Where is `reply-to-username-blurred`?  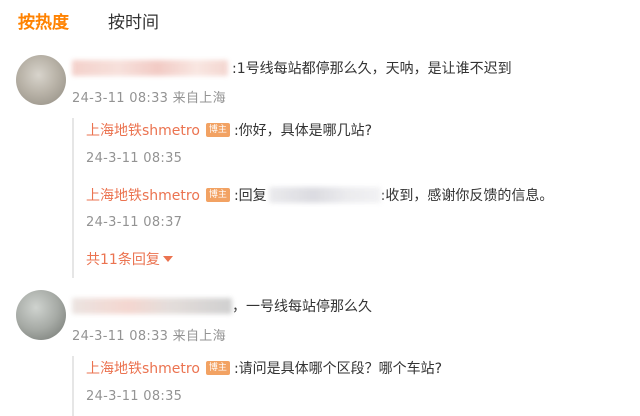 reply-to-username-blurred is located at coordinates (324, 195).